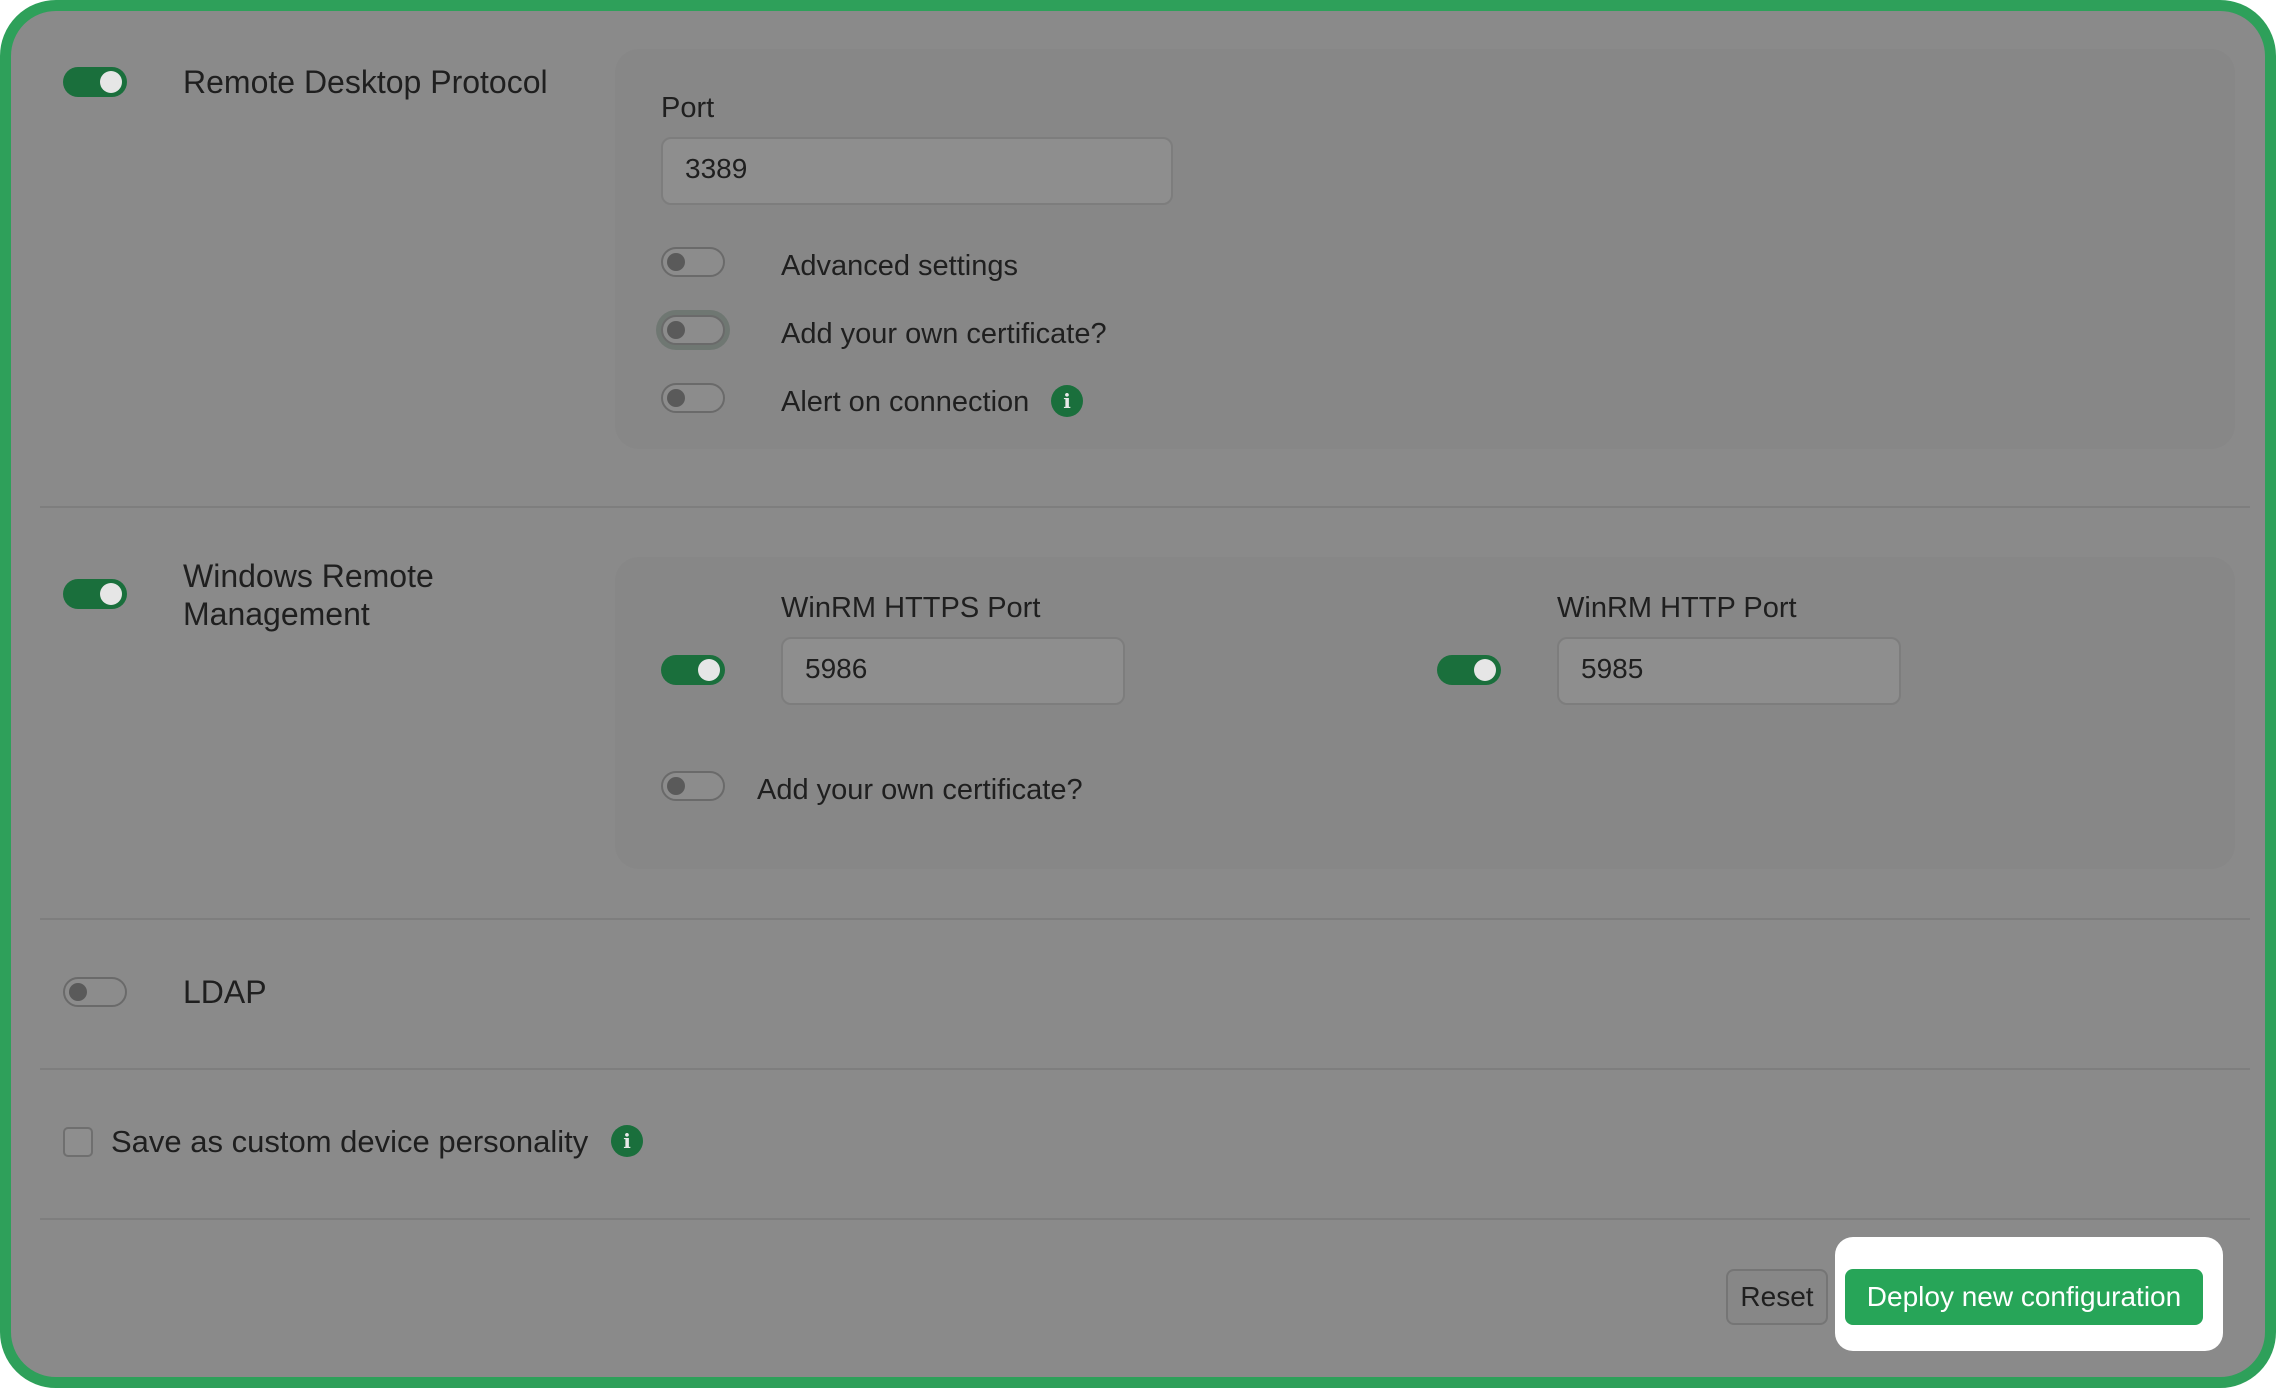 This screenshot has height=1388, width=2276. What do you see at coordinates (1729, 671) in the screenshot?
I see `winrm-http-port-input: 5985` at bounding box center [1729, 671].